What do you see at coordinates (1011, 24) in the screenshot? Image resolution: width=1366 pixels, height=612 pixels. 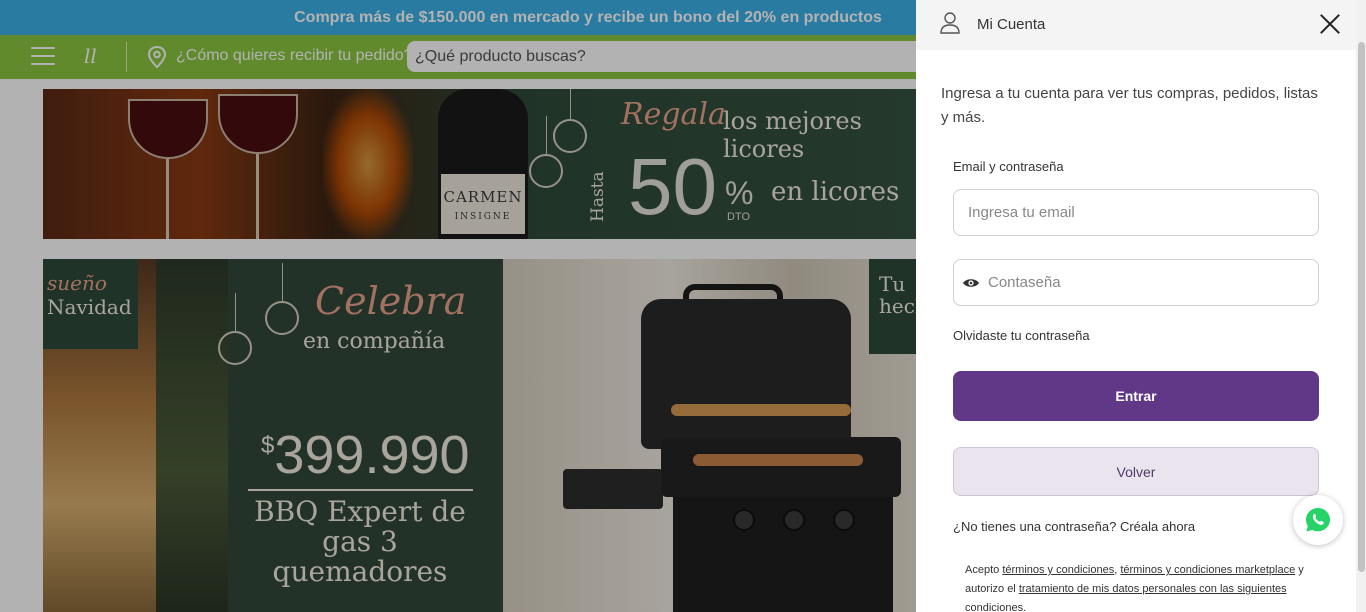 I see `drawer-title: Mi Cuenta` at bounding box center [1011, 24].